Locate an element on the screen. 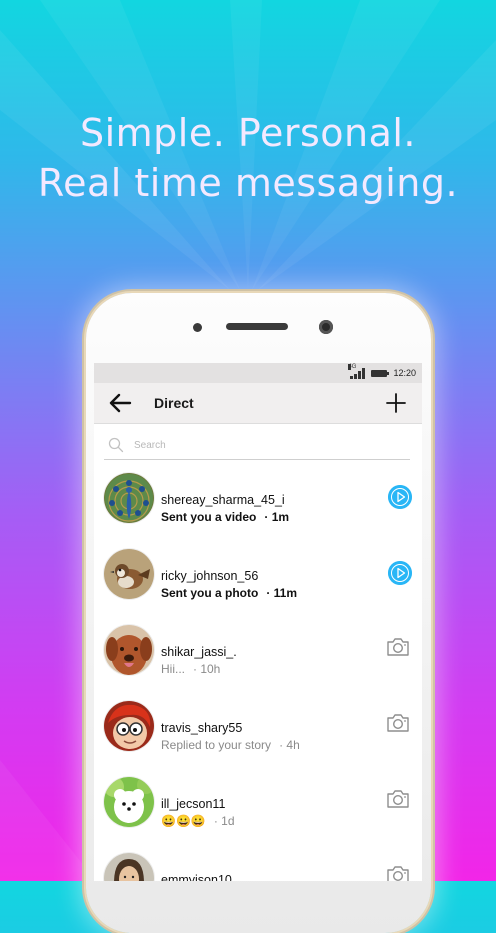  conversation-preview: Sent you a video · 1m is located at coordinates (225, 517).